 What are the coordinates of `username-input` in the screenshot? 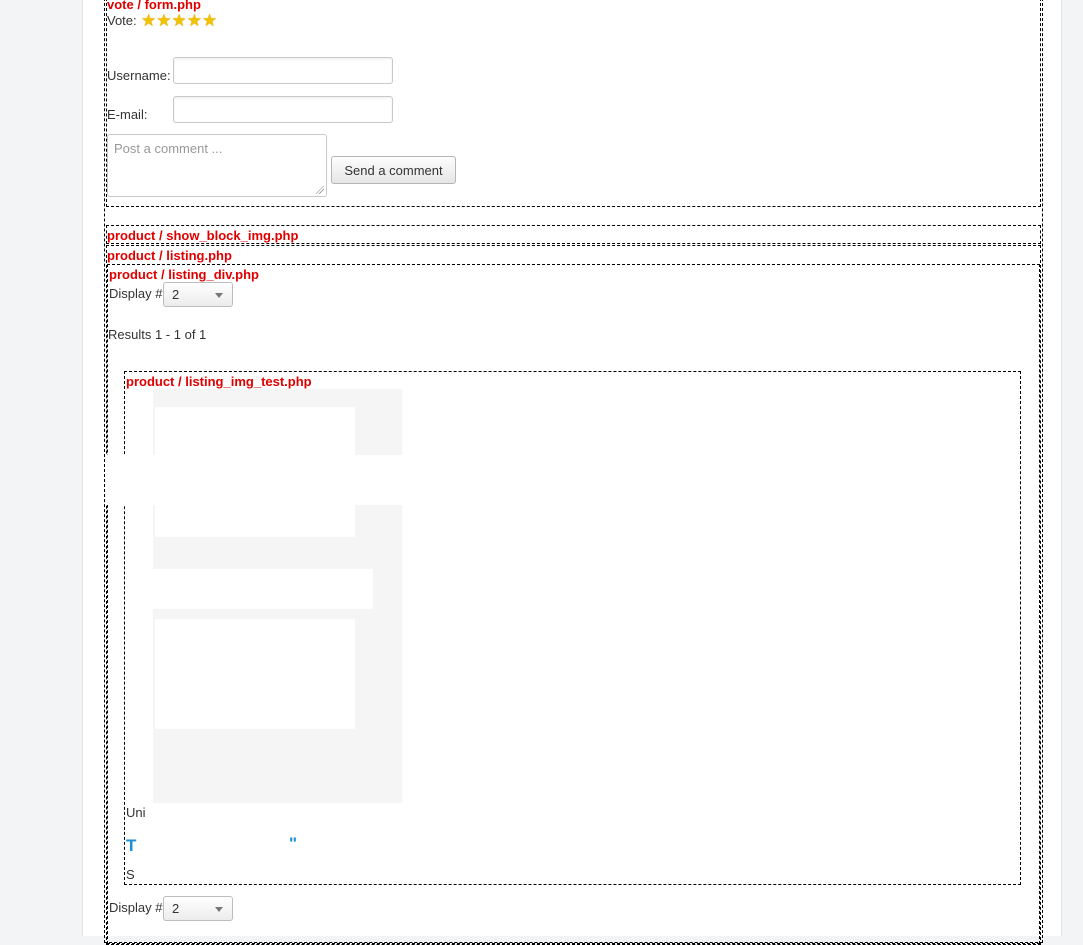 It's located at (283, 70).